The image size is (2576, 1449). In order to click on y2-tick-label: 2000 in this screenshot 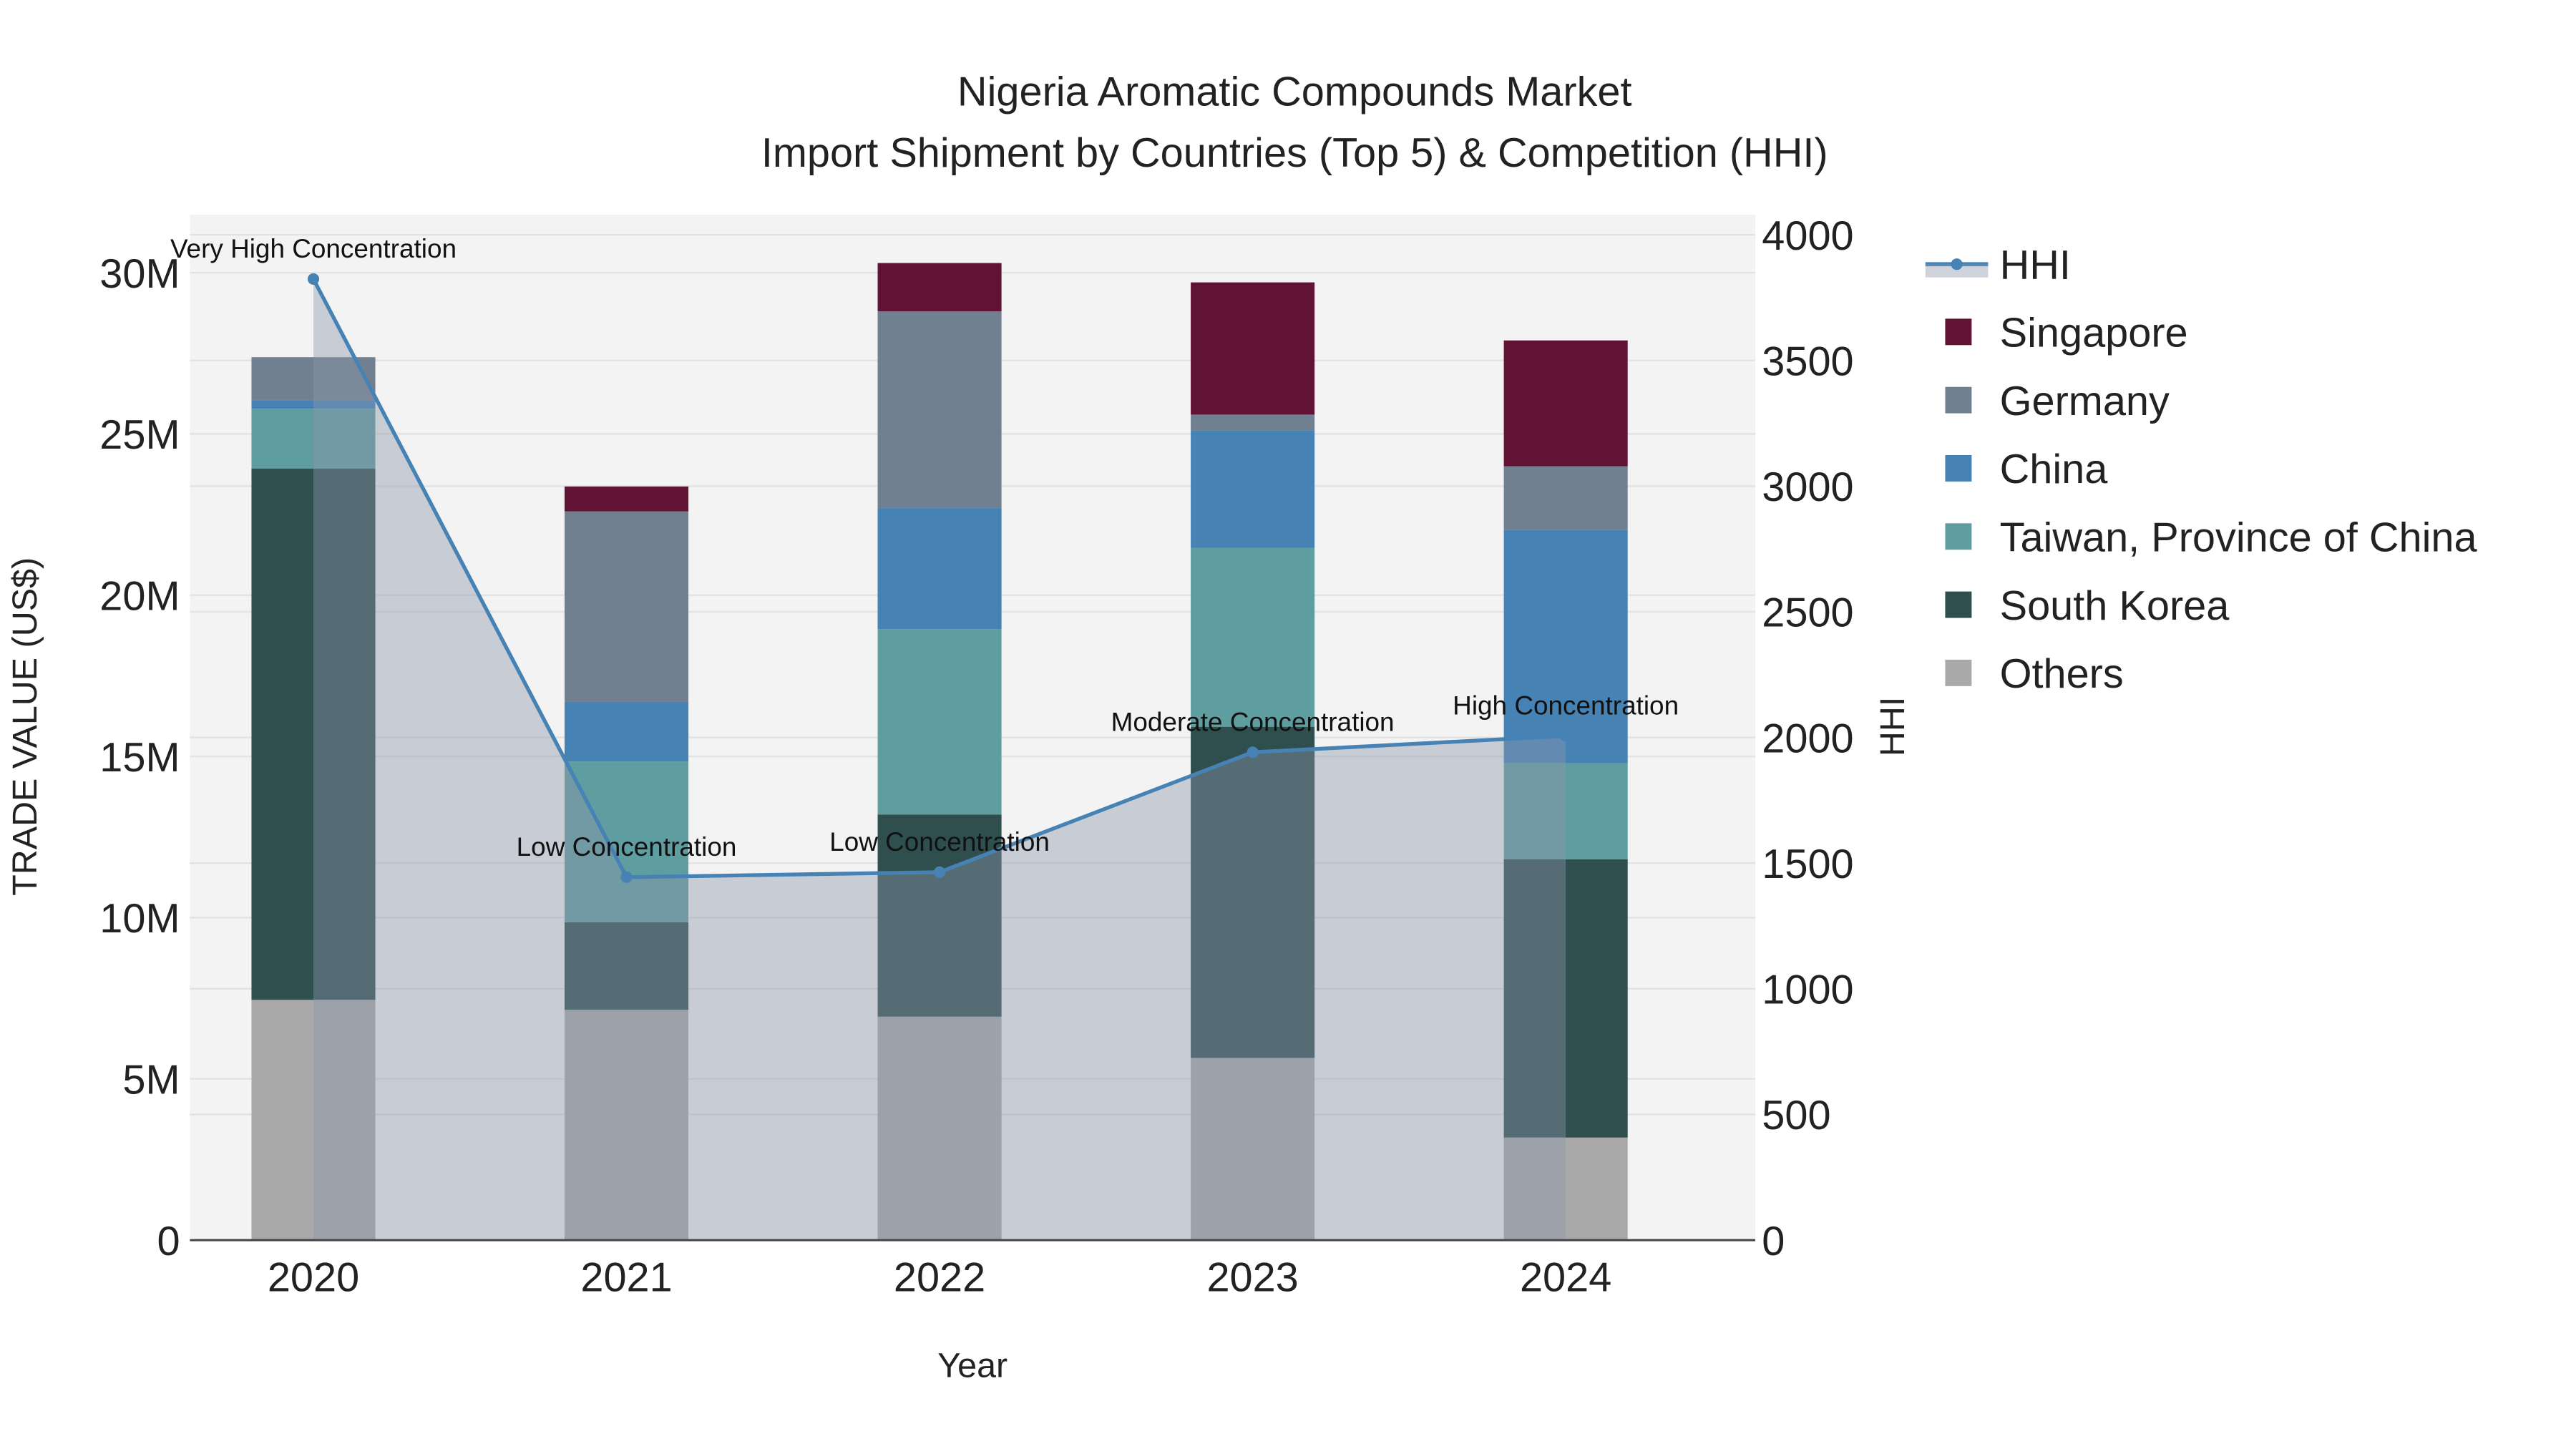, I will do `click(1807, 738)`.